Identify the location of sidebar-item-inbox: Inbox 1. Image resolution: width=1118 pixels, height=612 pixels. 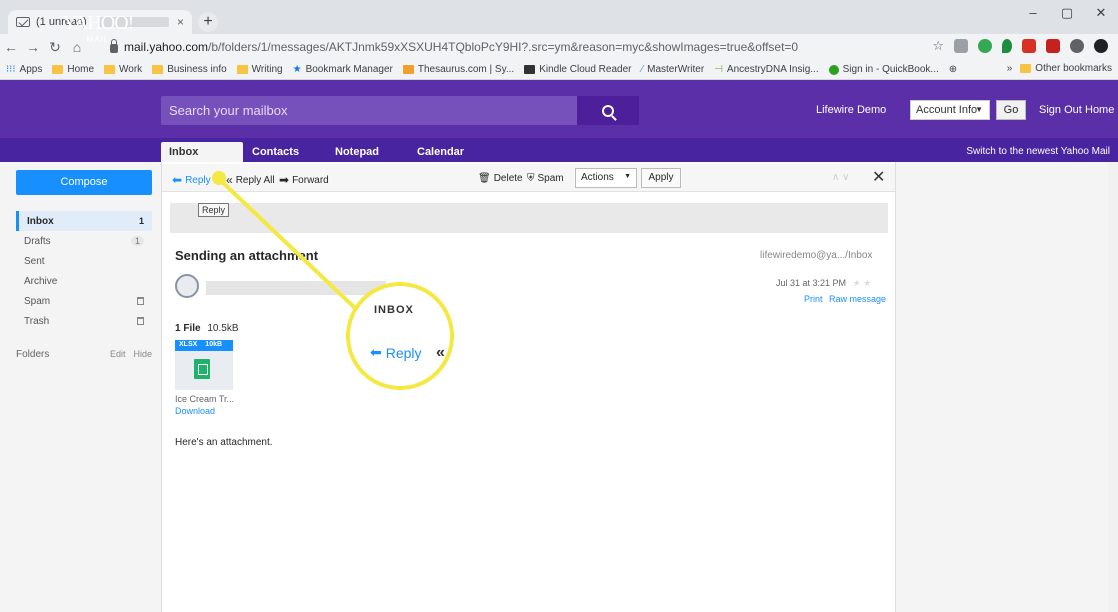
(84, 221).